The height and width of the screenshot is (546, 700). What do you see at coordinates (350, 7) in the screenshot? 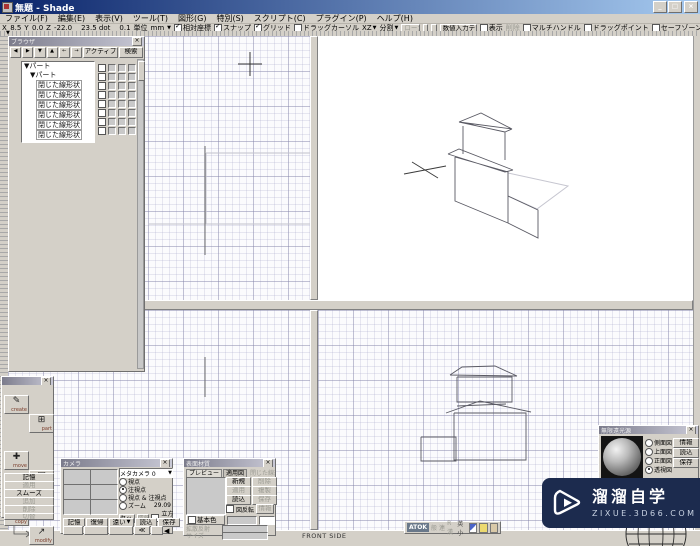
I see `title-bar: 無題 - Shade _ □ ×` at bounding box center [350, 7].